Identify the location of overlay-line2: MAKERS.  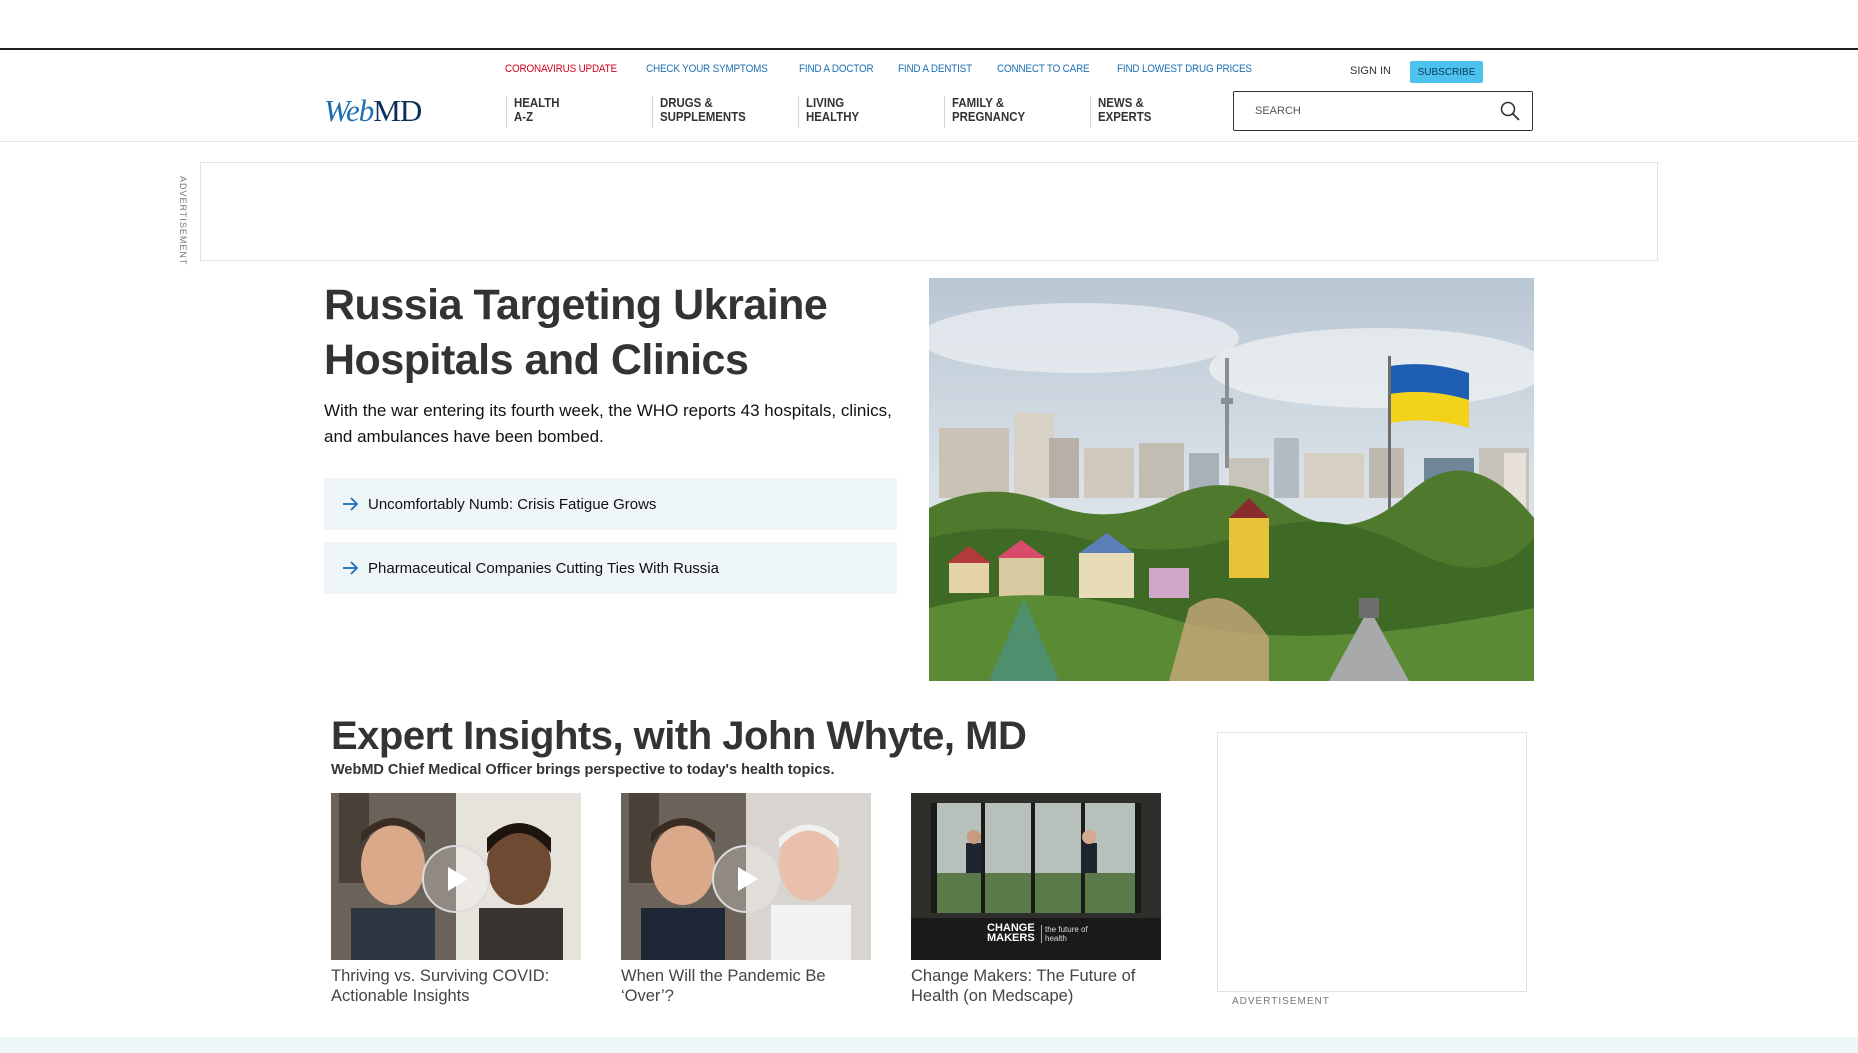
(1011, 938).